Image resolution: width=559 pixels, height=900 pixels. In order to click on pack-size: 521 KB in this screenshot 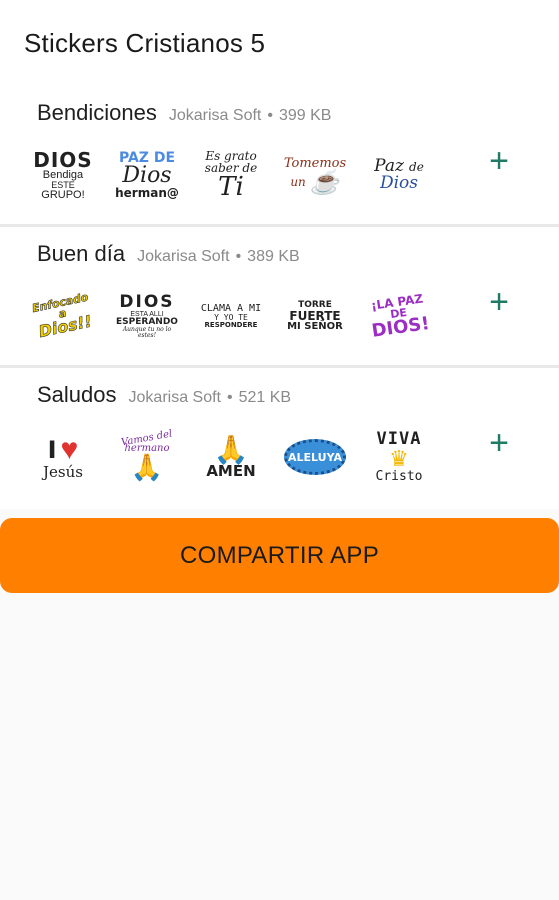, I will do `click(265, 397)`.